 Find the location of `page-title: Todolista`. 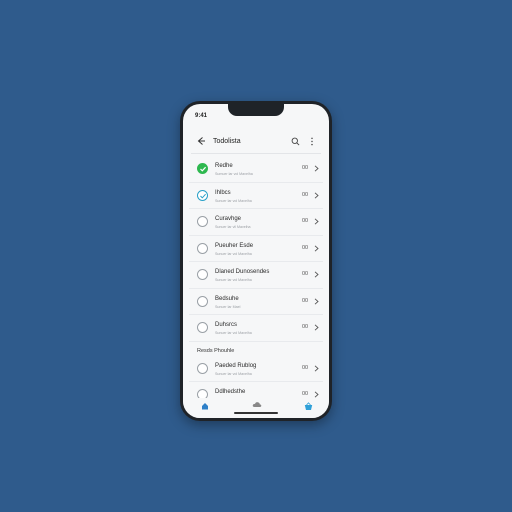

page-title: Todolista is located at coordinates (227, 141).